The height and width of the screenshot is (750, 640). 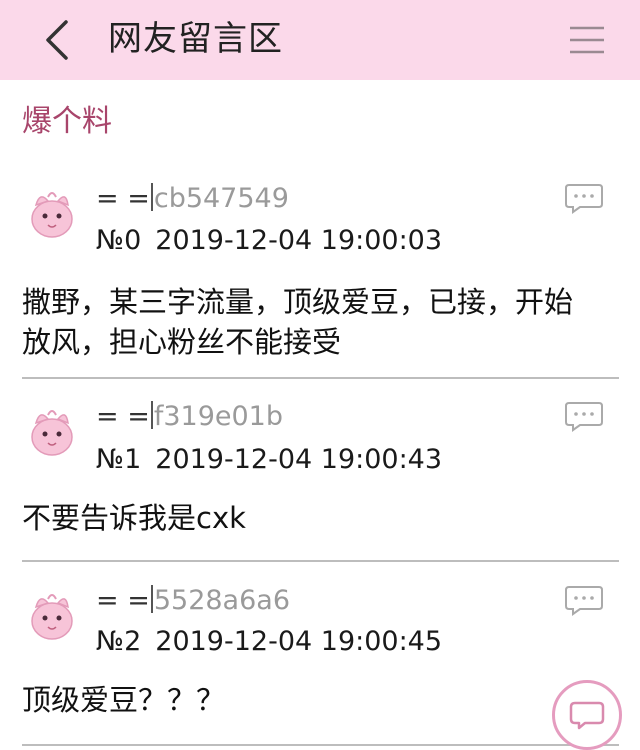 I want to click on user-line: = = f319e01b, so click(x=189, y=417).